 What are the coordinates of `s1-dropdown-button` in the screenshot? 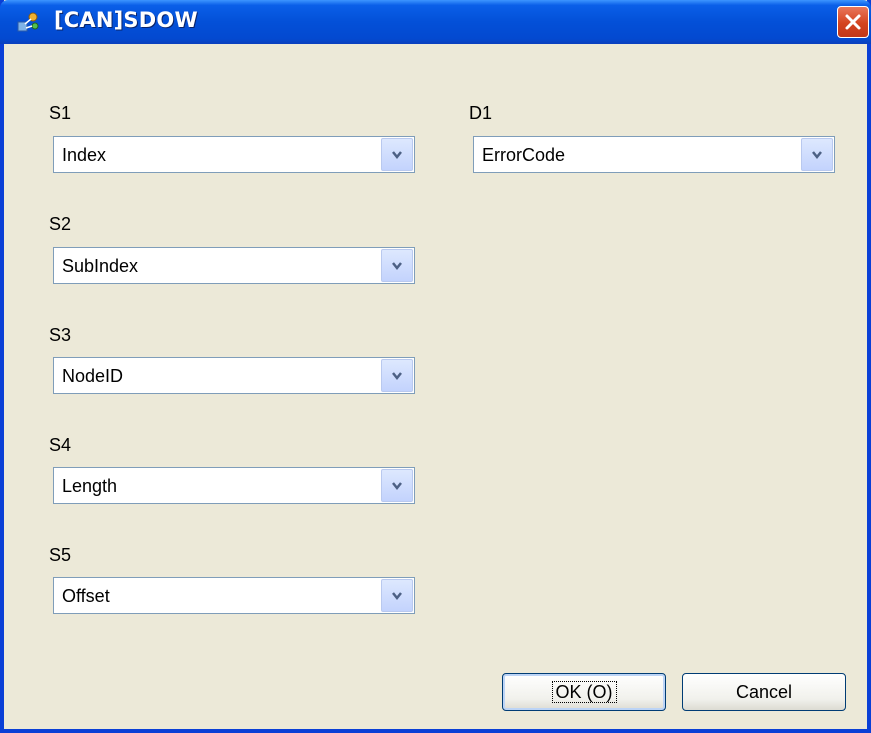 It's located at (397, 154).